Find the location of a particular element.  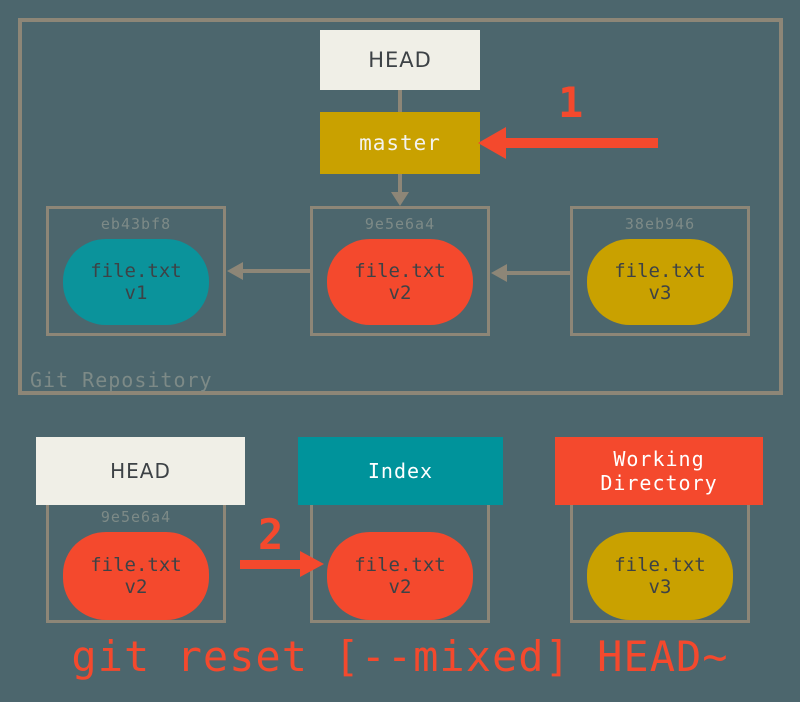

working-directory-area-title: Working Directory is located at coordinates (658, 471).